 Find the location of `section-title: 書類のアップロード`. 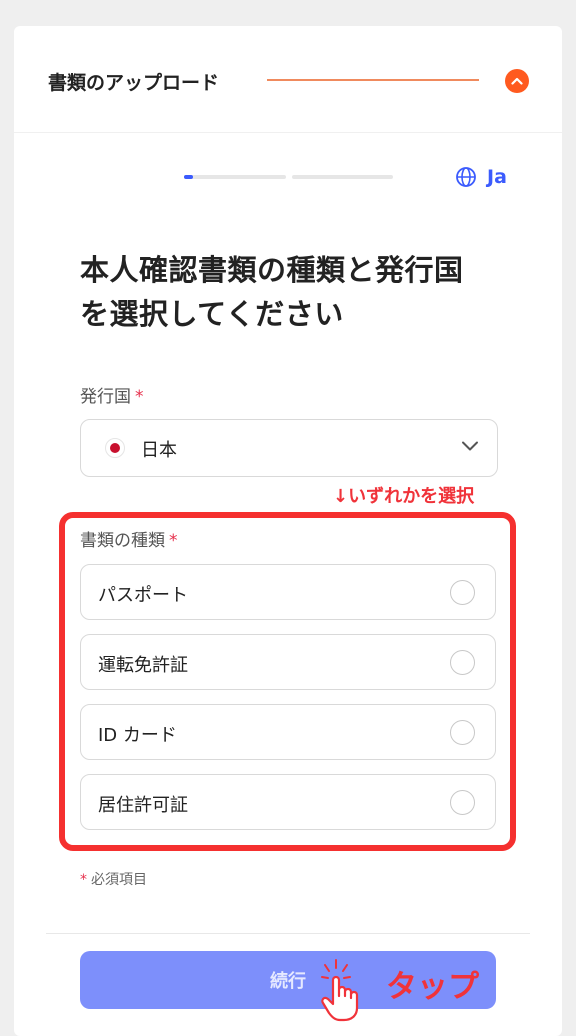

section-title: 書類のアップロード is located at coordinates (134, 83).